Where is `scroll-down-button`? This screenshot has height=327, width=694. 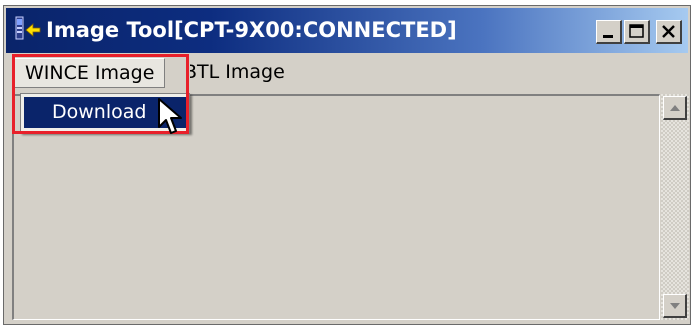
scroll-down-button is located at coordinates (675, 306).